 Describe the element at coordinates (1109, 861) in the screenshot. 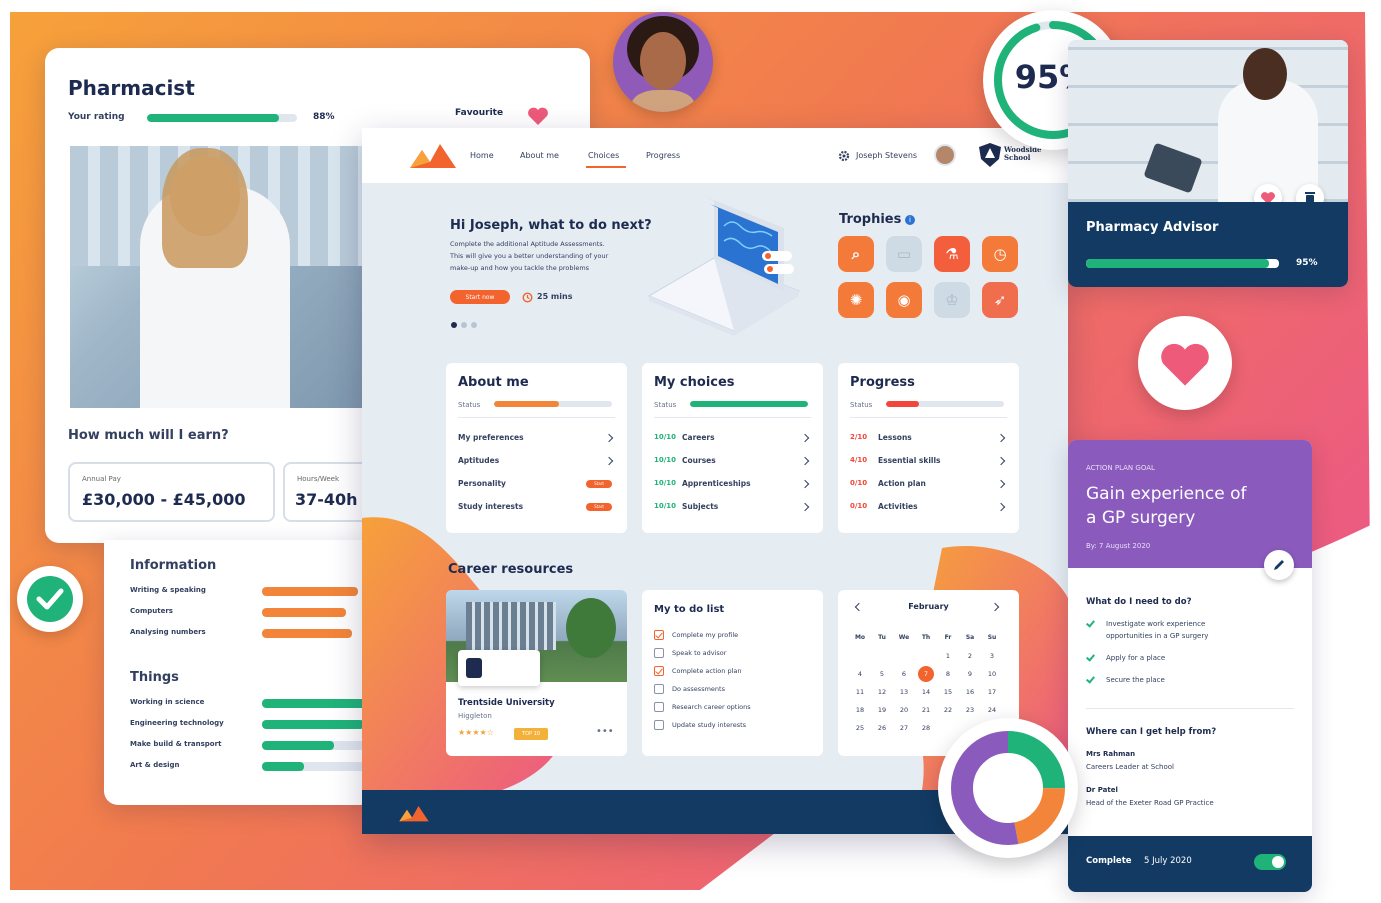

I see `complete-label: Complete` at that location.